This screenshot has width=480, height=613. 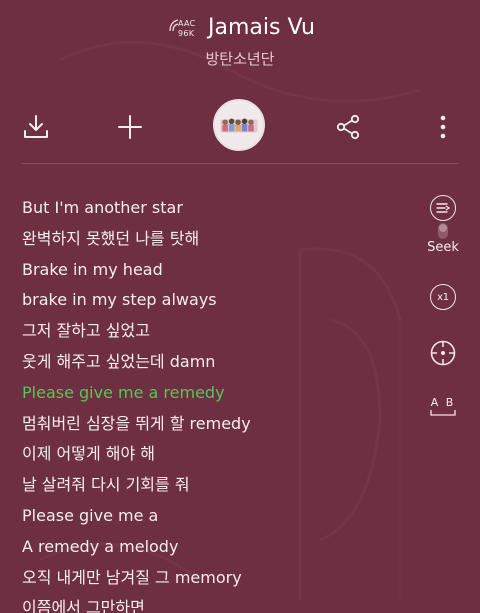 What do you see at coordinates (212, 393) in the screenshot?
I see `lyric-line-current: Please give me a remedy` at bounding box center [212, 393].